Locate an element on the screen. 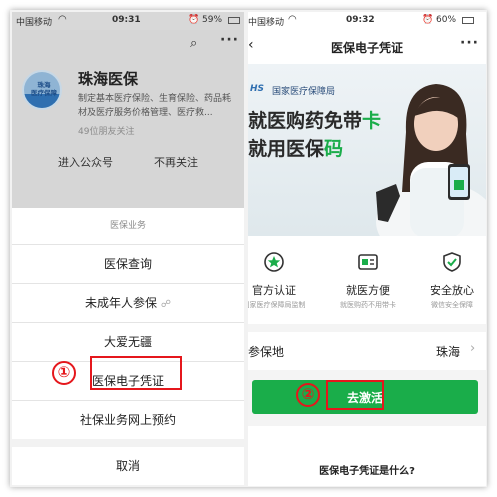 The width and height of the screenshot is (497, 497). step-two-marker: ② is located at coordinates (308, 395).